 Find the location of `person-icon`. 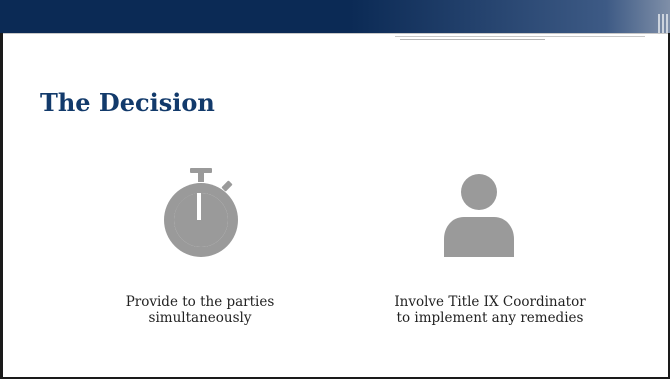

person-icon is located at coordinates (479, 215).